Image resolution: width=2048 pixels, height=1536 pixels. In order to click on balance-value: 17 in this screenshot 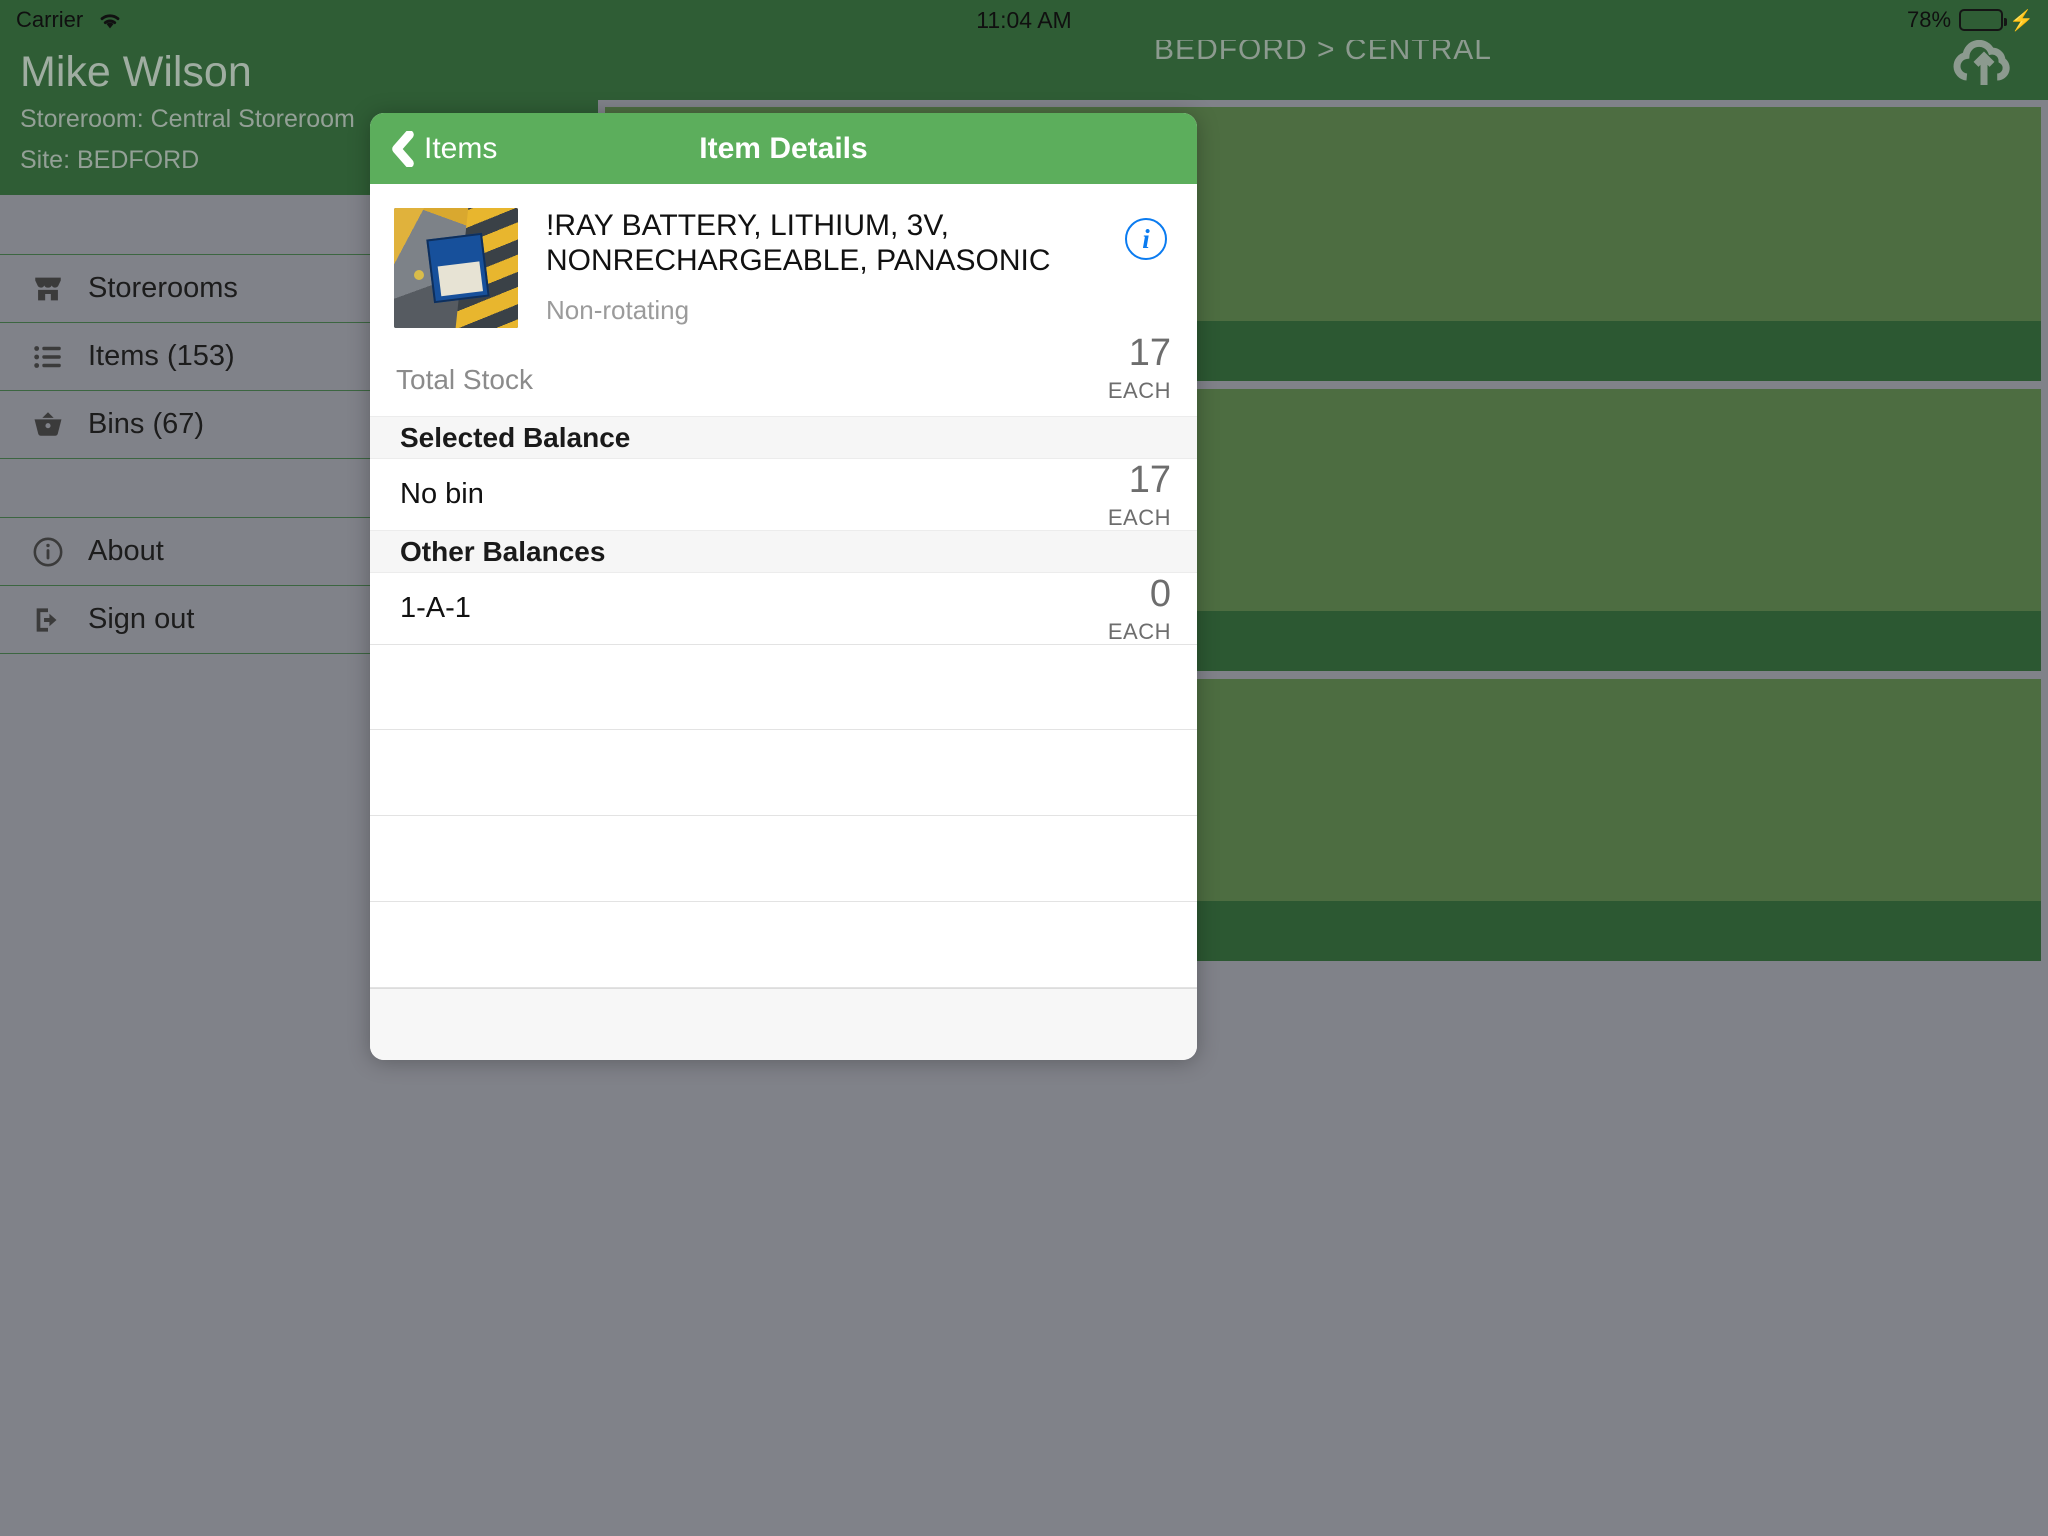, I will do `click(1149, 479)`.